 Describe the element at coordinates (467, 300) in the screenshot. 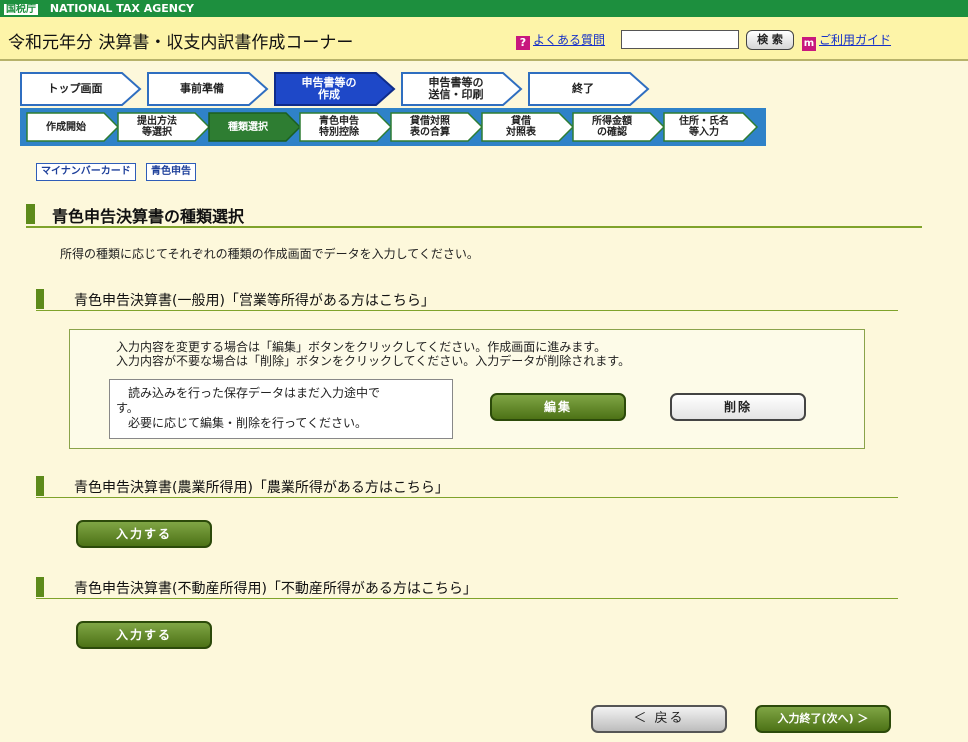

I see `section-general-heading: 青色申告決算書(一般用)「営業等所得がある方はこちら」` at that location.